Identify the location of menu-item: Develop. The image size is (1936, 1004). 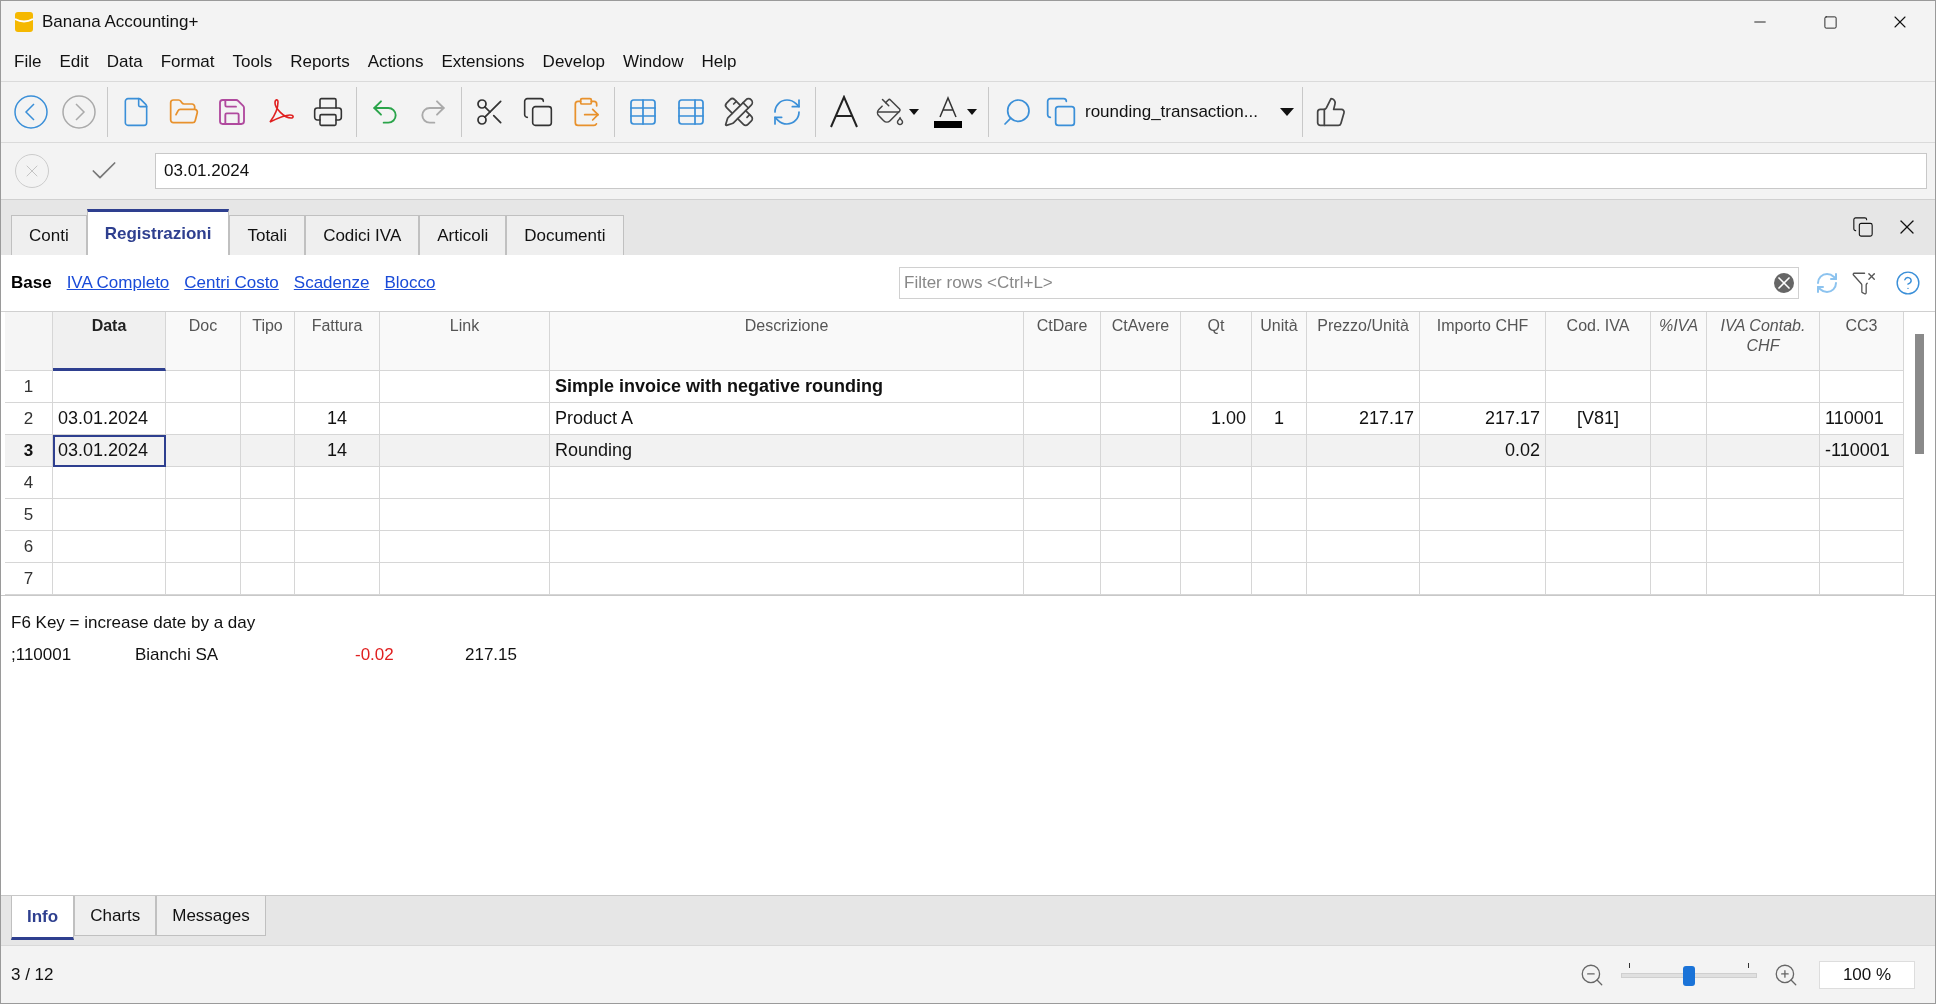
(573, 62).